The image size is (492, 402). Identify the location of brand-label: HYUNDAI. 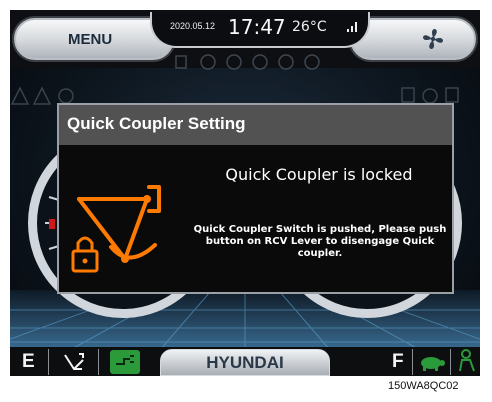
(245, 362).